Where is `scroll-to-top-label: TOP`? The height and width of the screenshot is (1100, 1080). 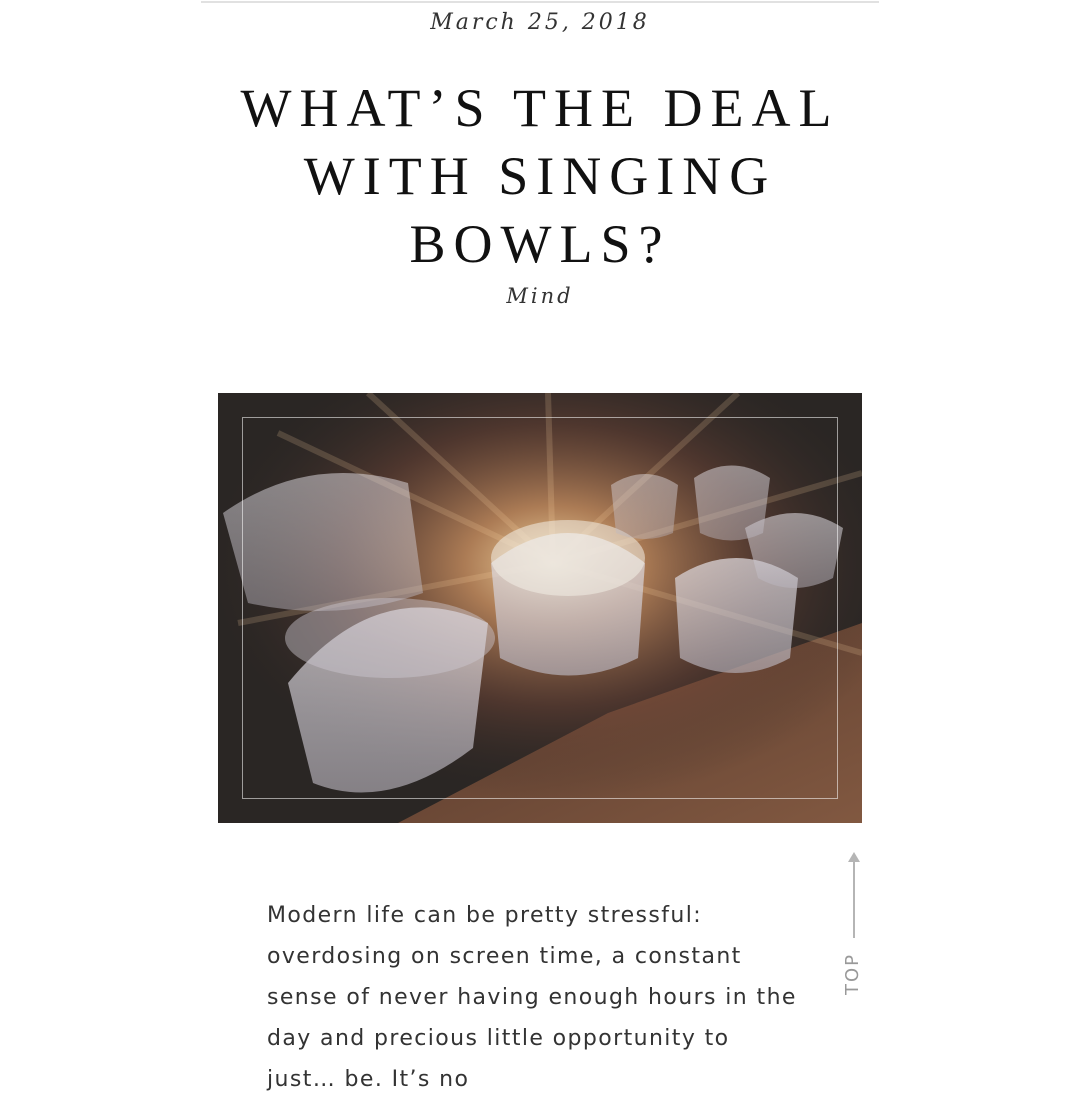
scroll-to-top-label: TOP is located at coordinates (852, 973).